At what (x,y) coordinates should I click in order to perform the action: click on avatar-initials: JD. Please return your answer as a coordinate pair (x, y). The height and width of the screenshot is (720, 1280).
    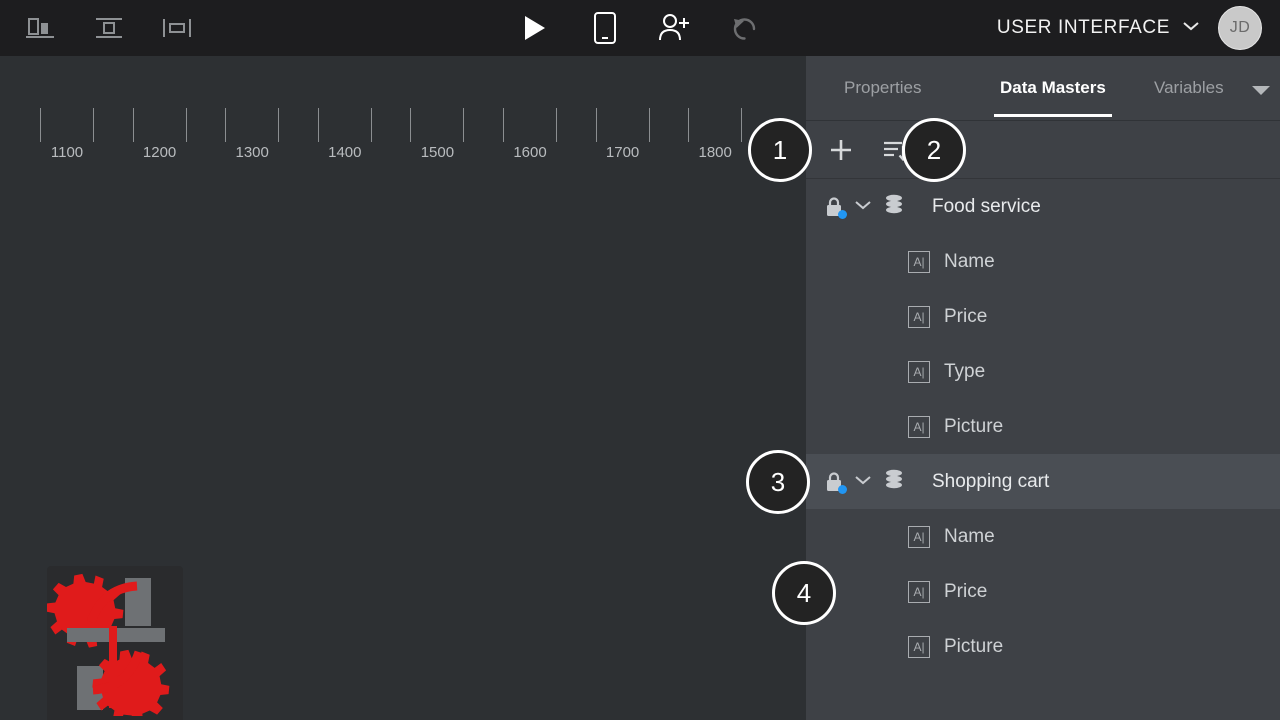
    Looking at the image, I should click on (1240, 27).